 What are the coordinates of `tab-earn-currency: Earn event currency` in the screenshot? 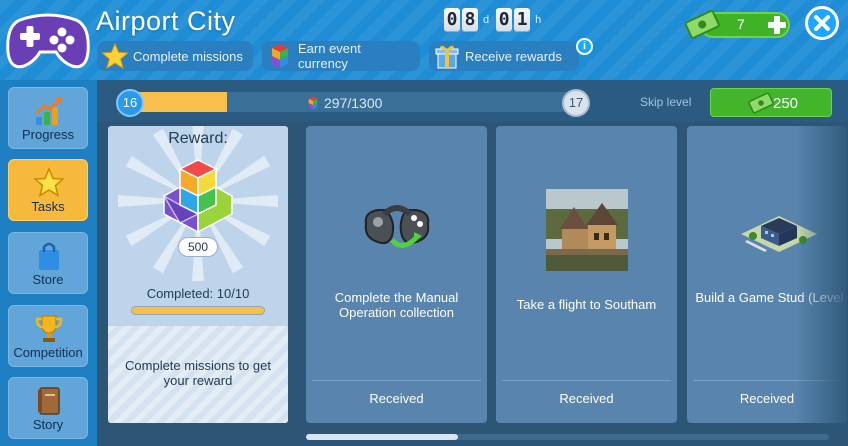 It's located at (341, 56).